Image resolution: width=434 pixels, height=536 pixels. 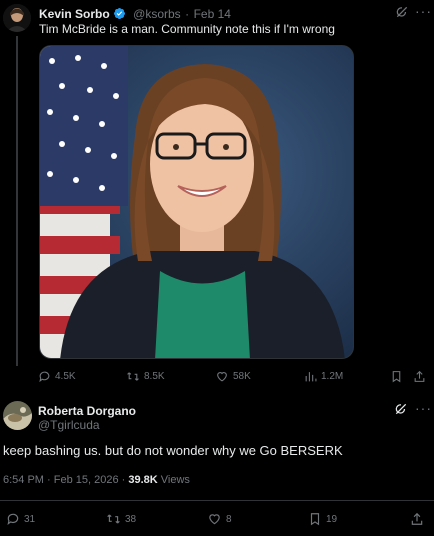 I want to click on tweet-header: Kevin Sorbo @ksorbs · Feb 14, so click(x=135, y=14).